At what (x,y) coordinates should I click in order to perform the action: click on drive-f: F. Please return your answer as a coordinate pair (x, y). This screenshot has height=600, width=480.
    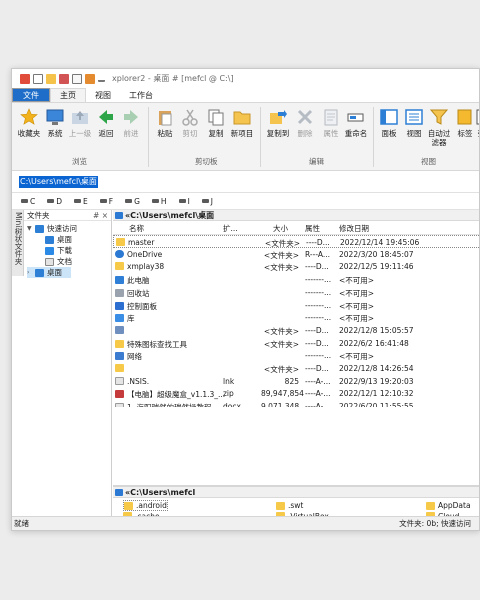
    Looking at the image, I should click on (106, 201).